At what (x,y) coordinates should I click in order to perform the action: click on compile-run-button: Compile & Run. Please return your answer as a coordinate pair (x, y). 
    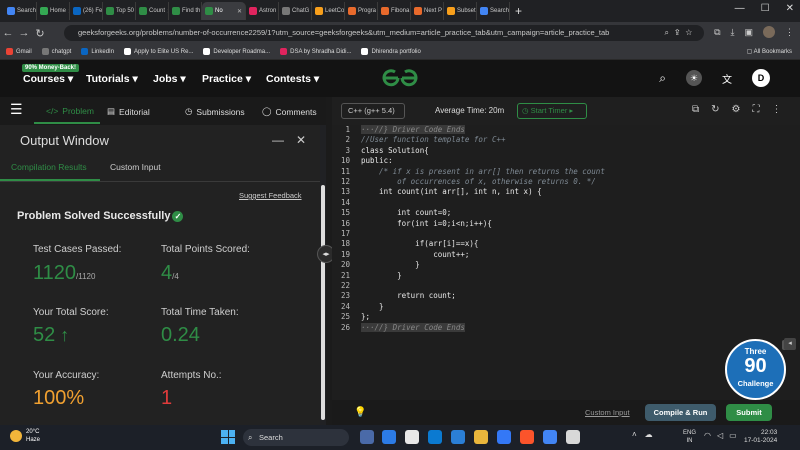
    Looking at the image, I should click on (680, 412).